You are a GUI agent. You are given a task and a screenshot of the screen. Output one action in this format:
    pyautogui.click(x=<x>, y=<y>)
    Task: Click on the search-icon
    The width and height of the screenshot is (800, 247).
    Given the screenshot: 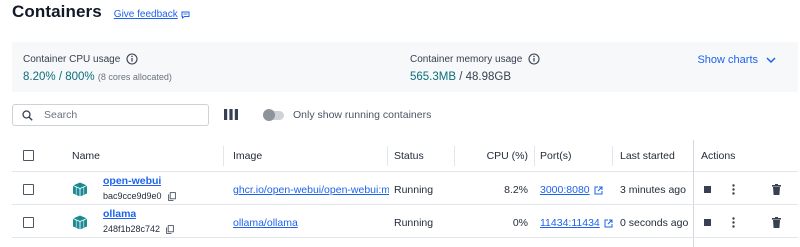 What is the action you would take?
    pyautogui.click(x=27, y=115)
    